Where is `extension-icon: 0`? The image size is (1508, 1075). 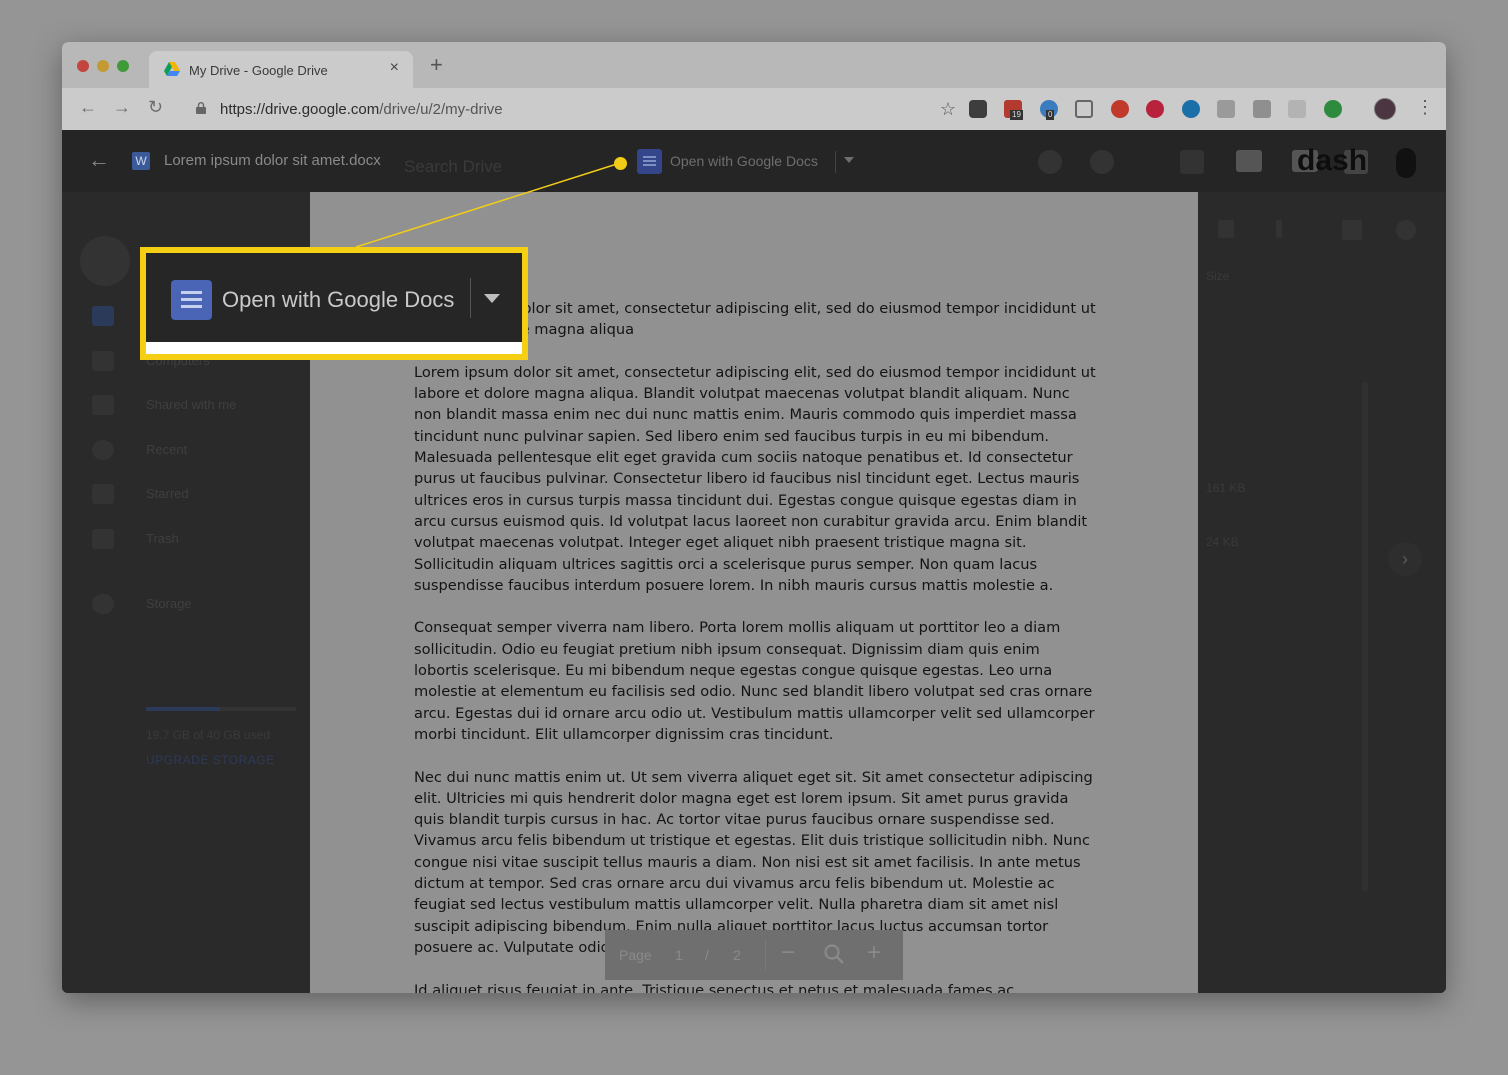
extension-icon: 0 is located at coordinates (1049, 110).